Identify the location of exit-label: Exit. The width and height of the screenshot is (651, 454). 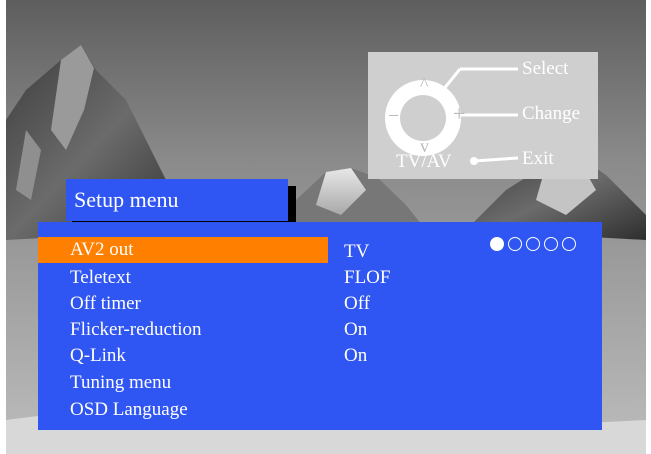
(538, 158).